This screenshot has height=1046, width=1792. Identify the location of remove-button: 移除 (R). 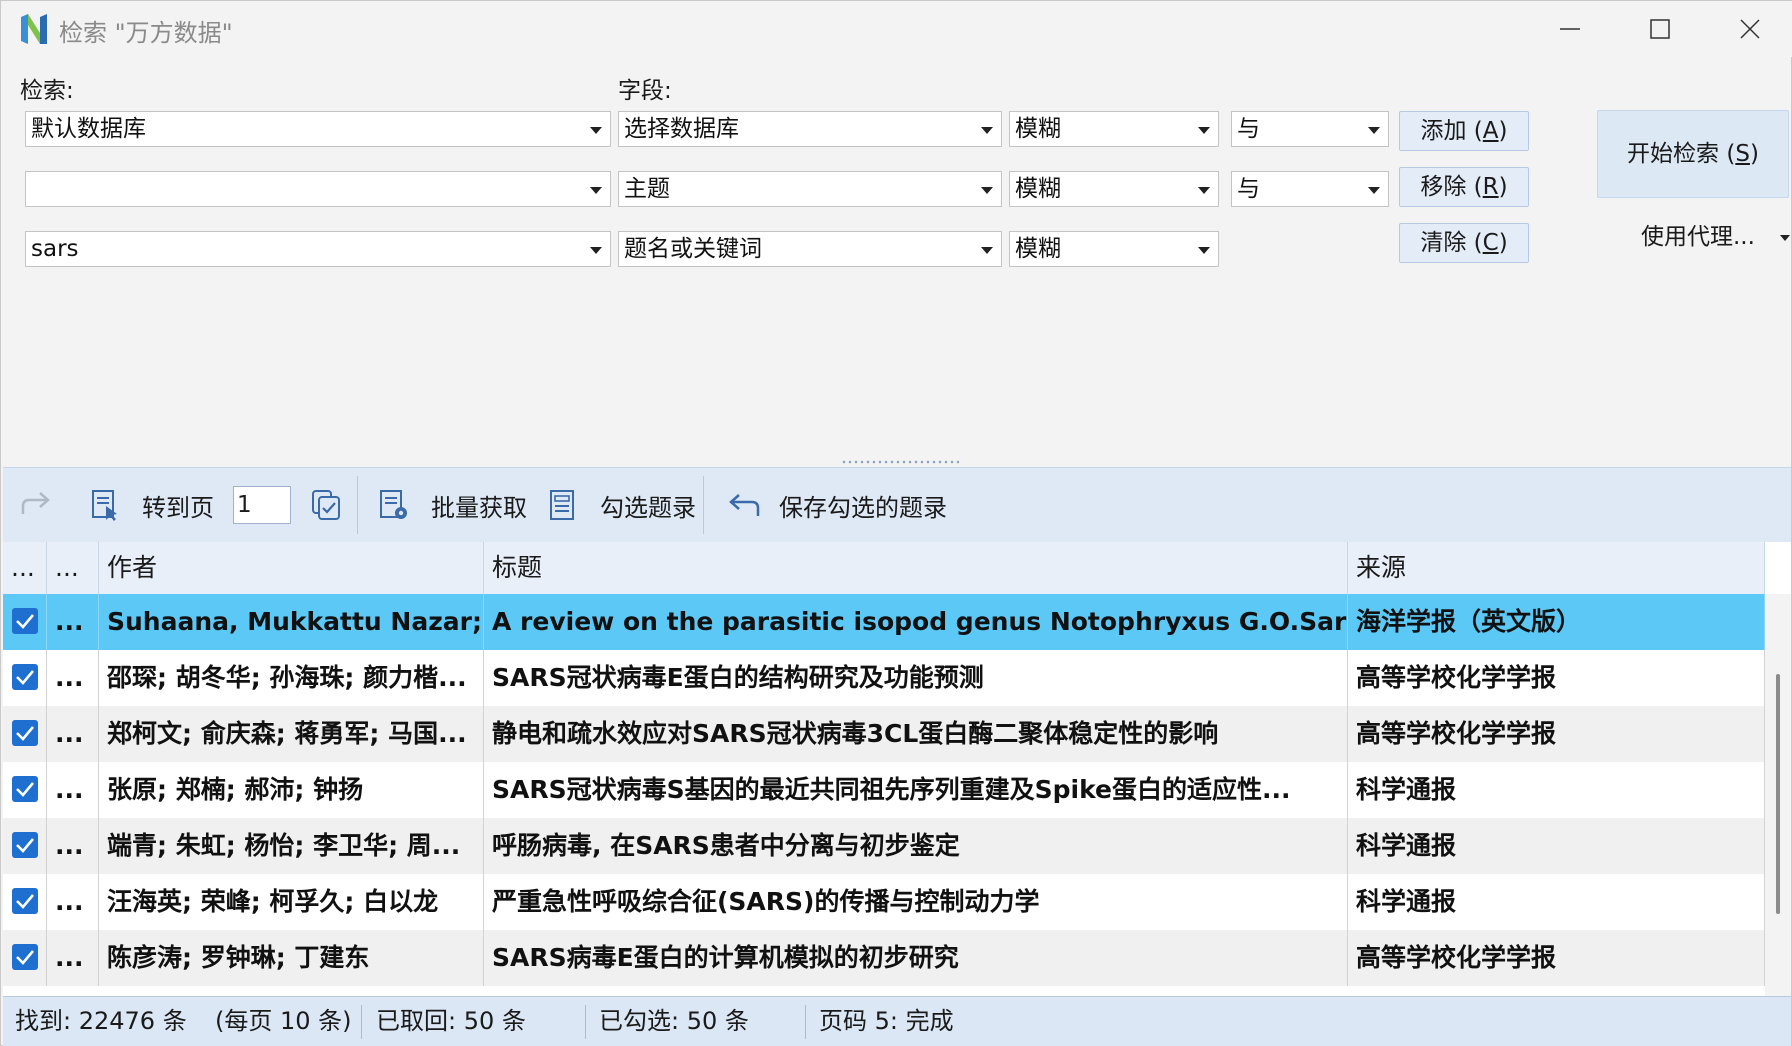
(1464, 187).